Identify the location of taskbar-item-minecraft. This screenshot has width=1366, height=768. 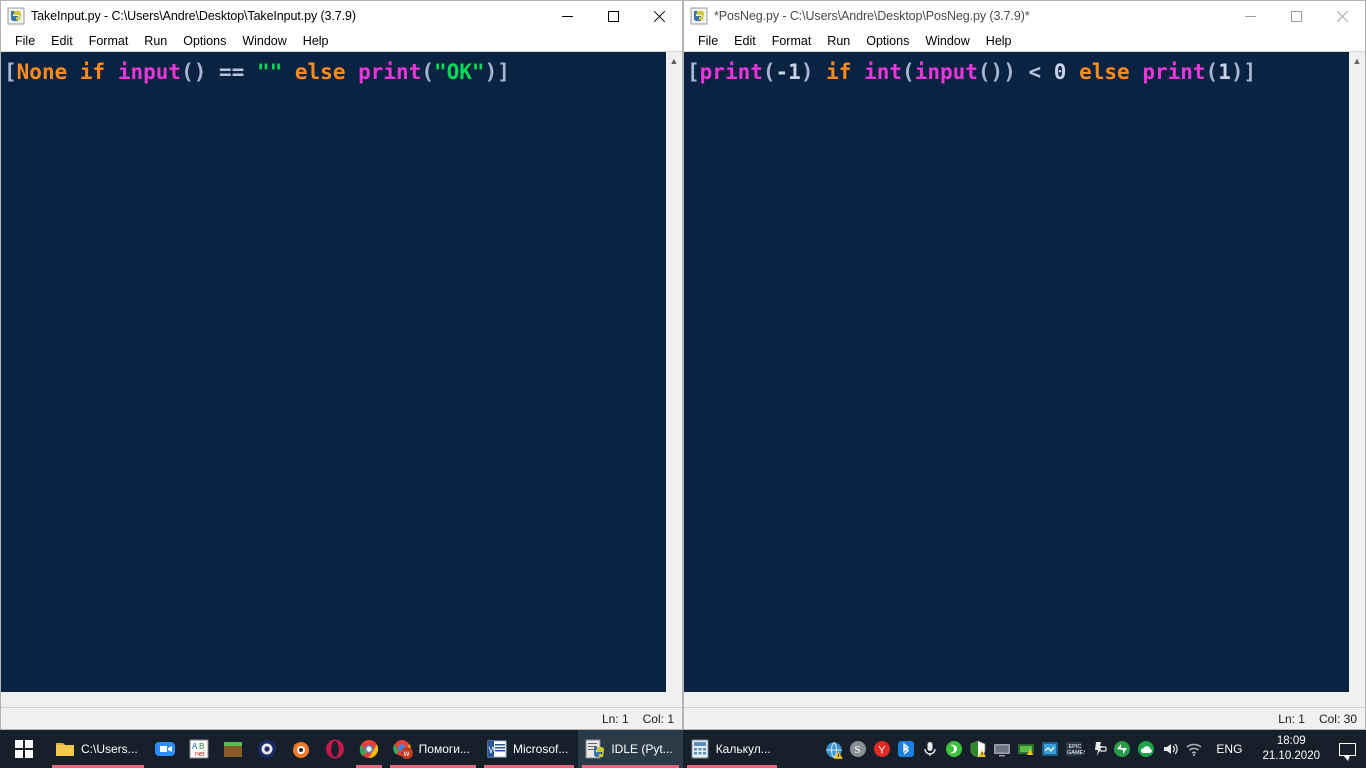
(233, 749).